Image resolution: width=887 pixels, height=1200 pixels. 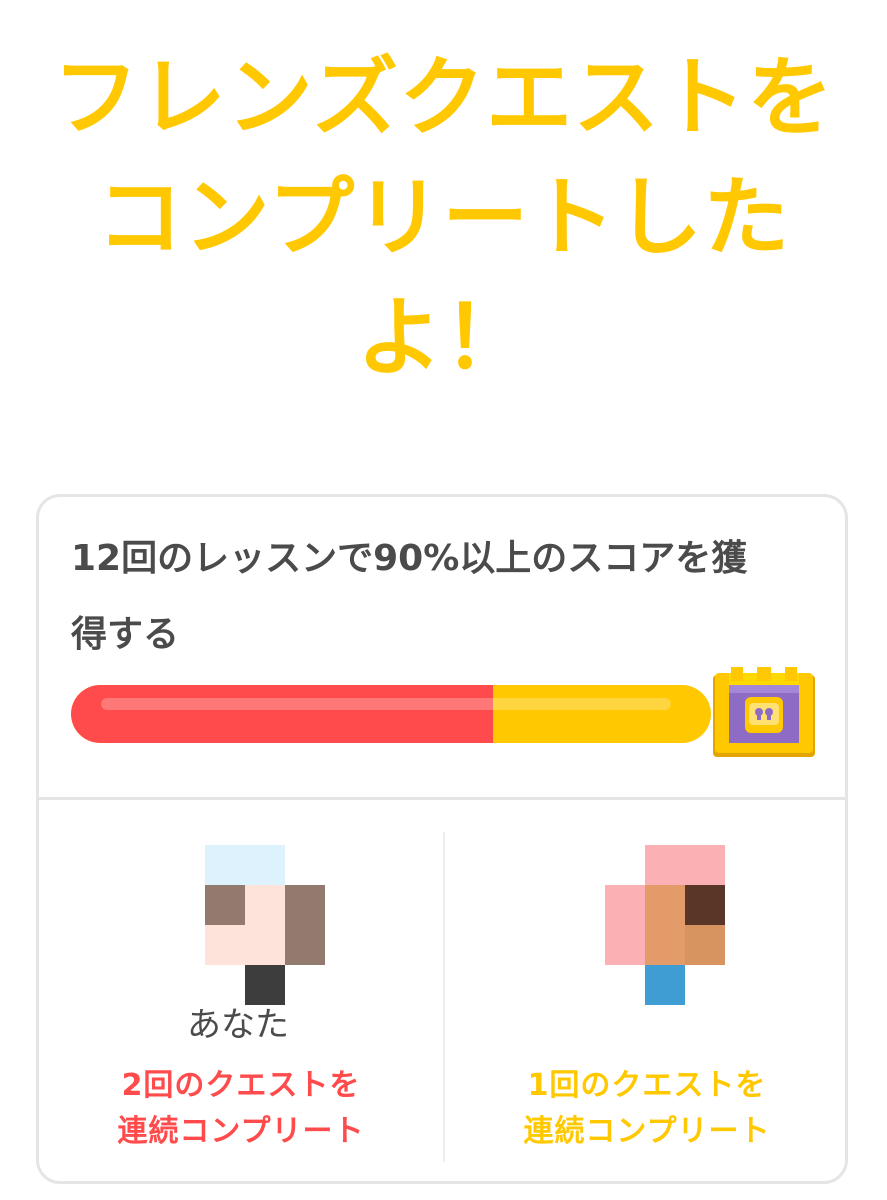 I want to click on friend-streak-text: 1回のクエストを 連続コンプリート, so click(x=647, y=1109).